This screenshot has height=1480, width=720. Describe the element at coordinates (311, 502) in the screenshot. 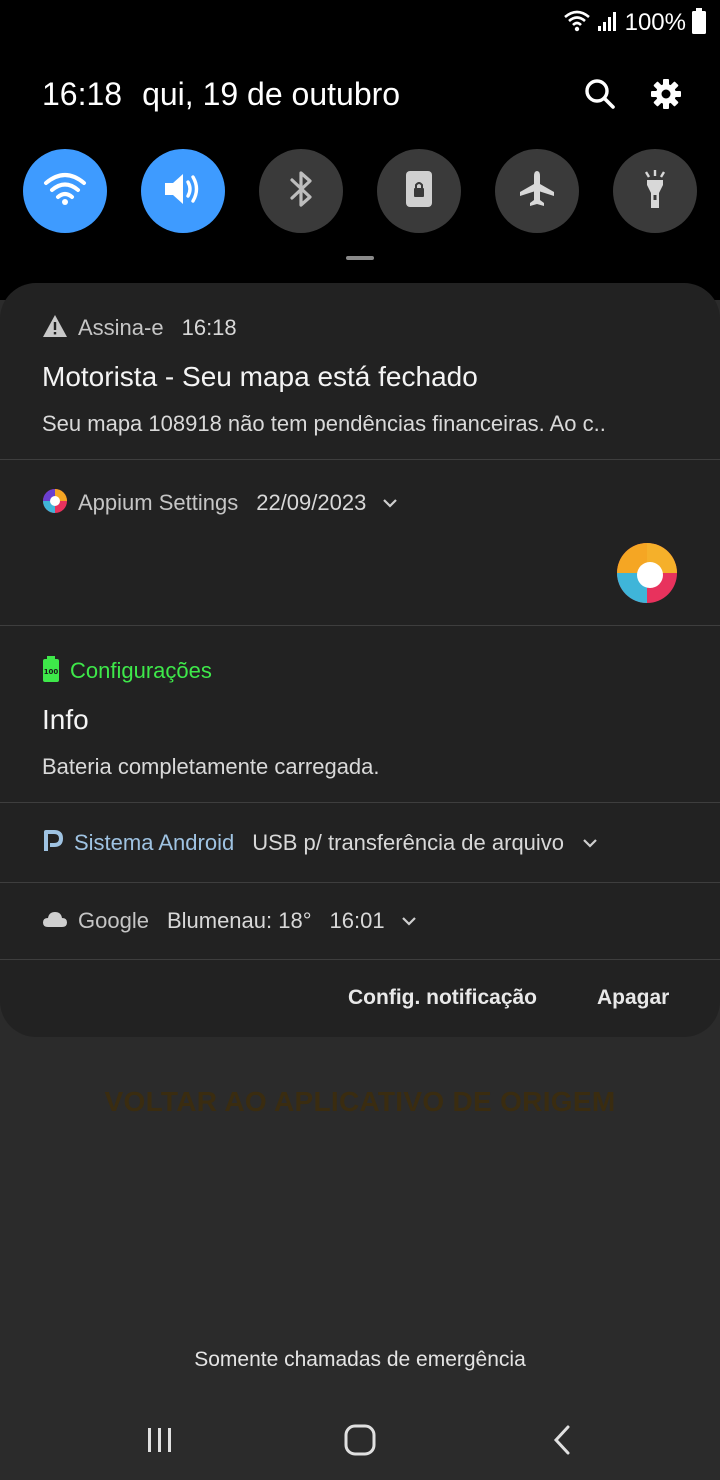

I see `notification-date: 22/09/2023` at that location.